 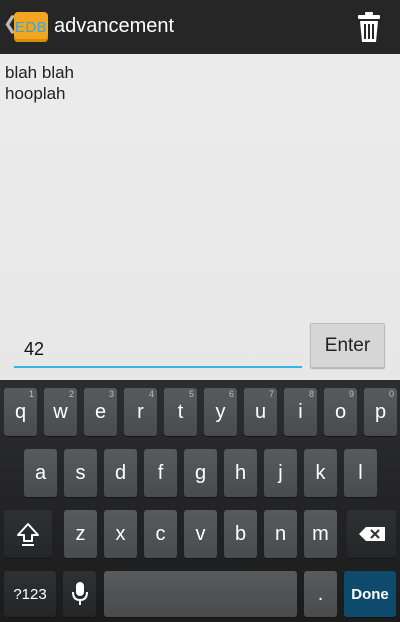 I want to click on space-key, so click(x=200, y=594).